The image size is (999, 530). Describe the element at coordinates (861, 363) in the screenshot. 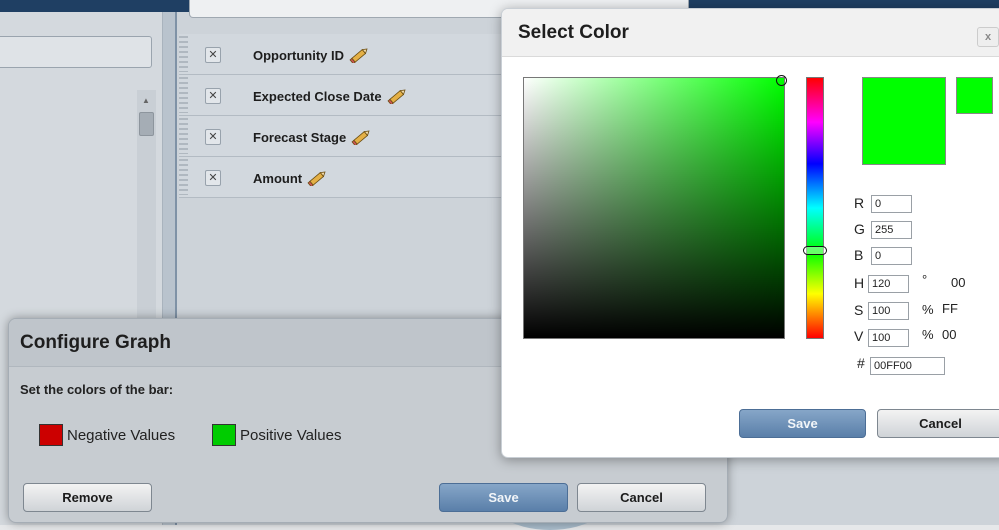

I see `hex-label: #` at that location.